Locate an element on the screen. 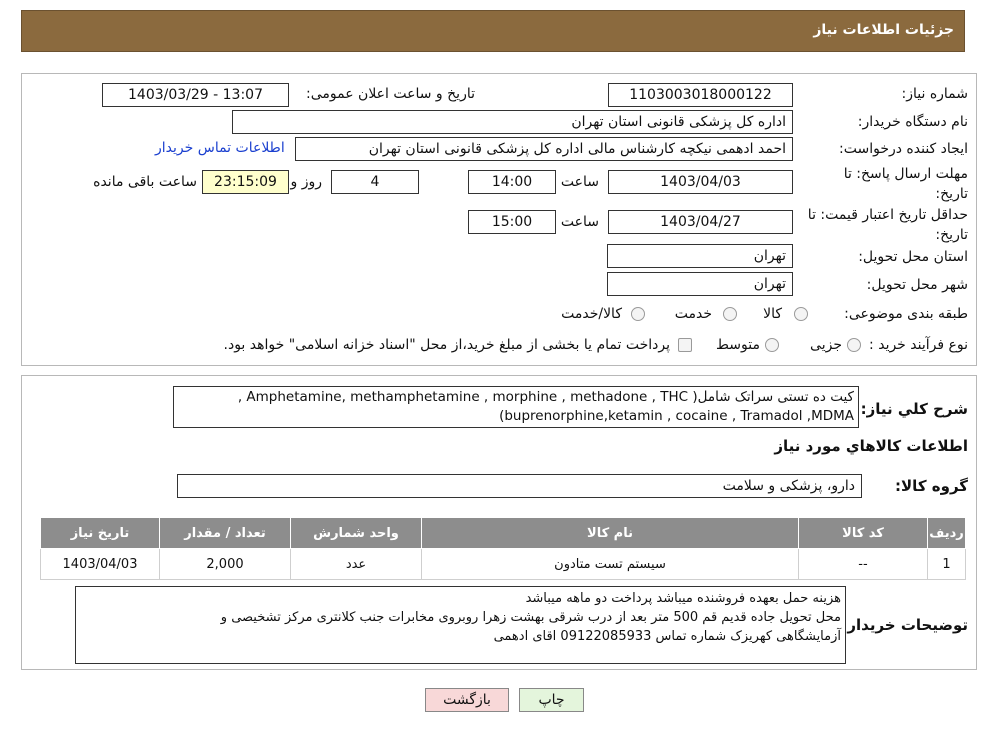  category-radio-goods is located at coordinates (801, 314).